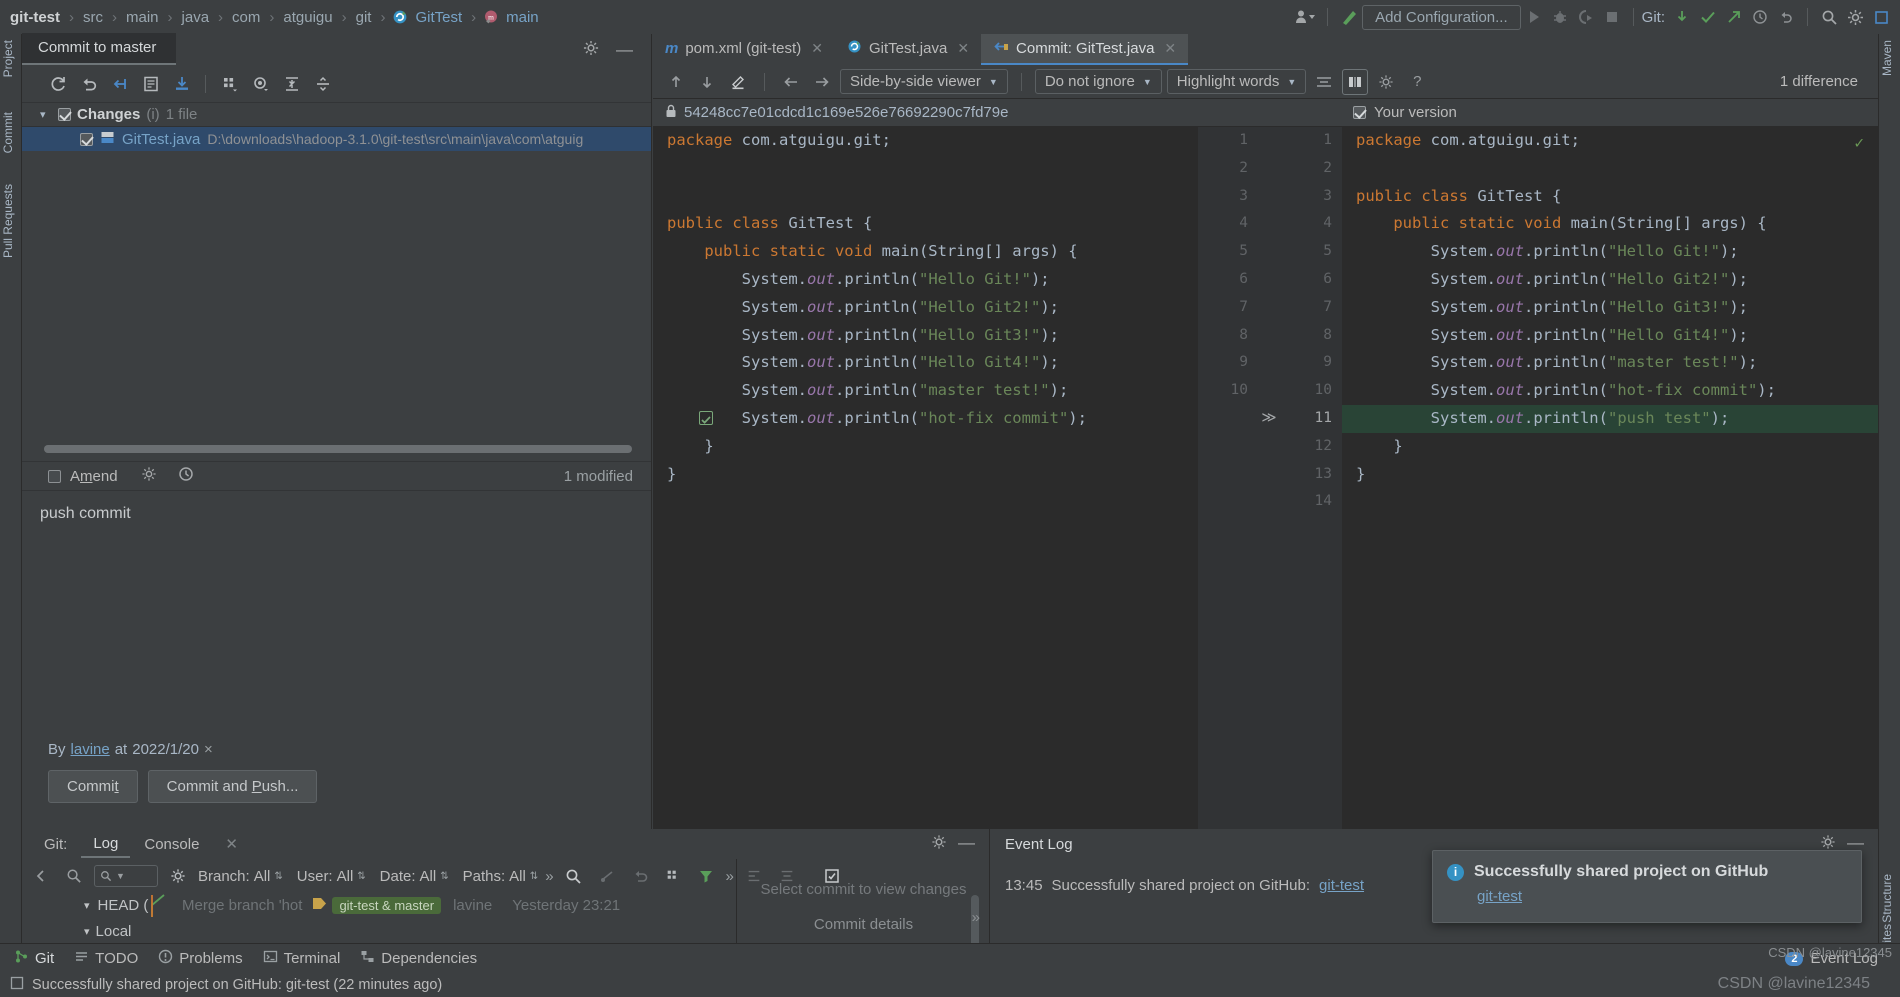  Describe the element at coordinates (150, 83) in the screenshot. I see `diff-icon` at that location.